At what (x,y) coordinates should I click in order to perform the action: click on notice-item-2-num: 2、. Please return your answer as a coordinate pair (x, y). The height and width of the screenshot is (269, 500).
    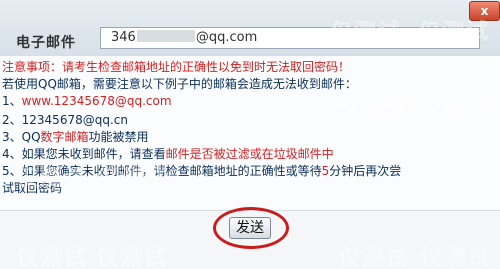
    Looking at the image, I should click on (12, 120).